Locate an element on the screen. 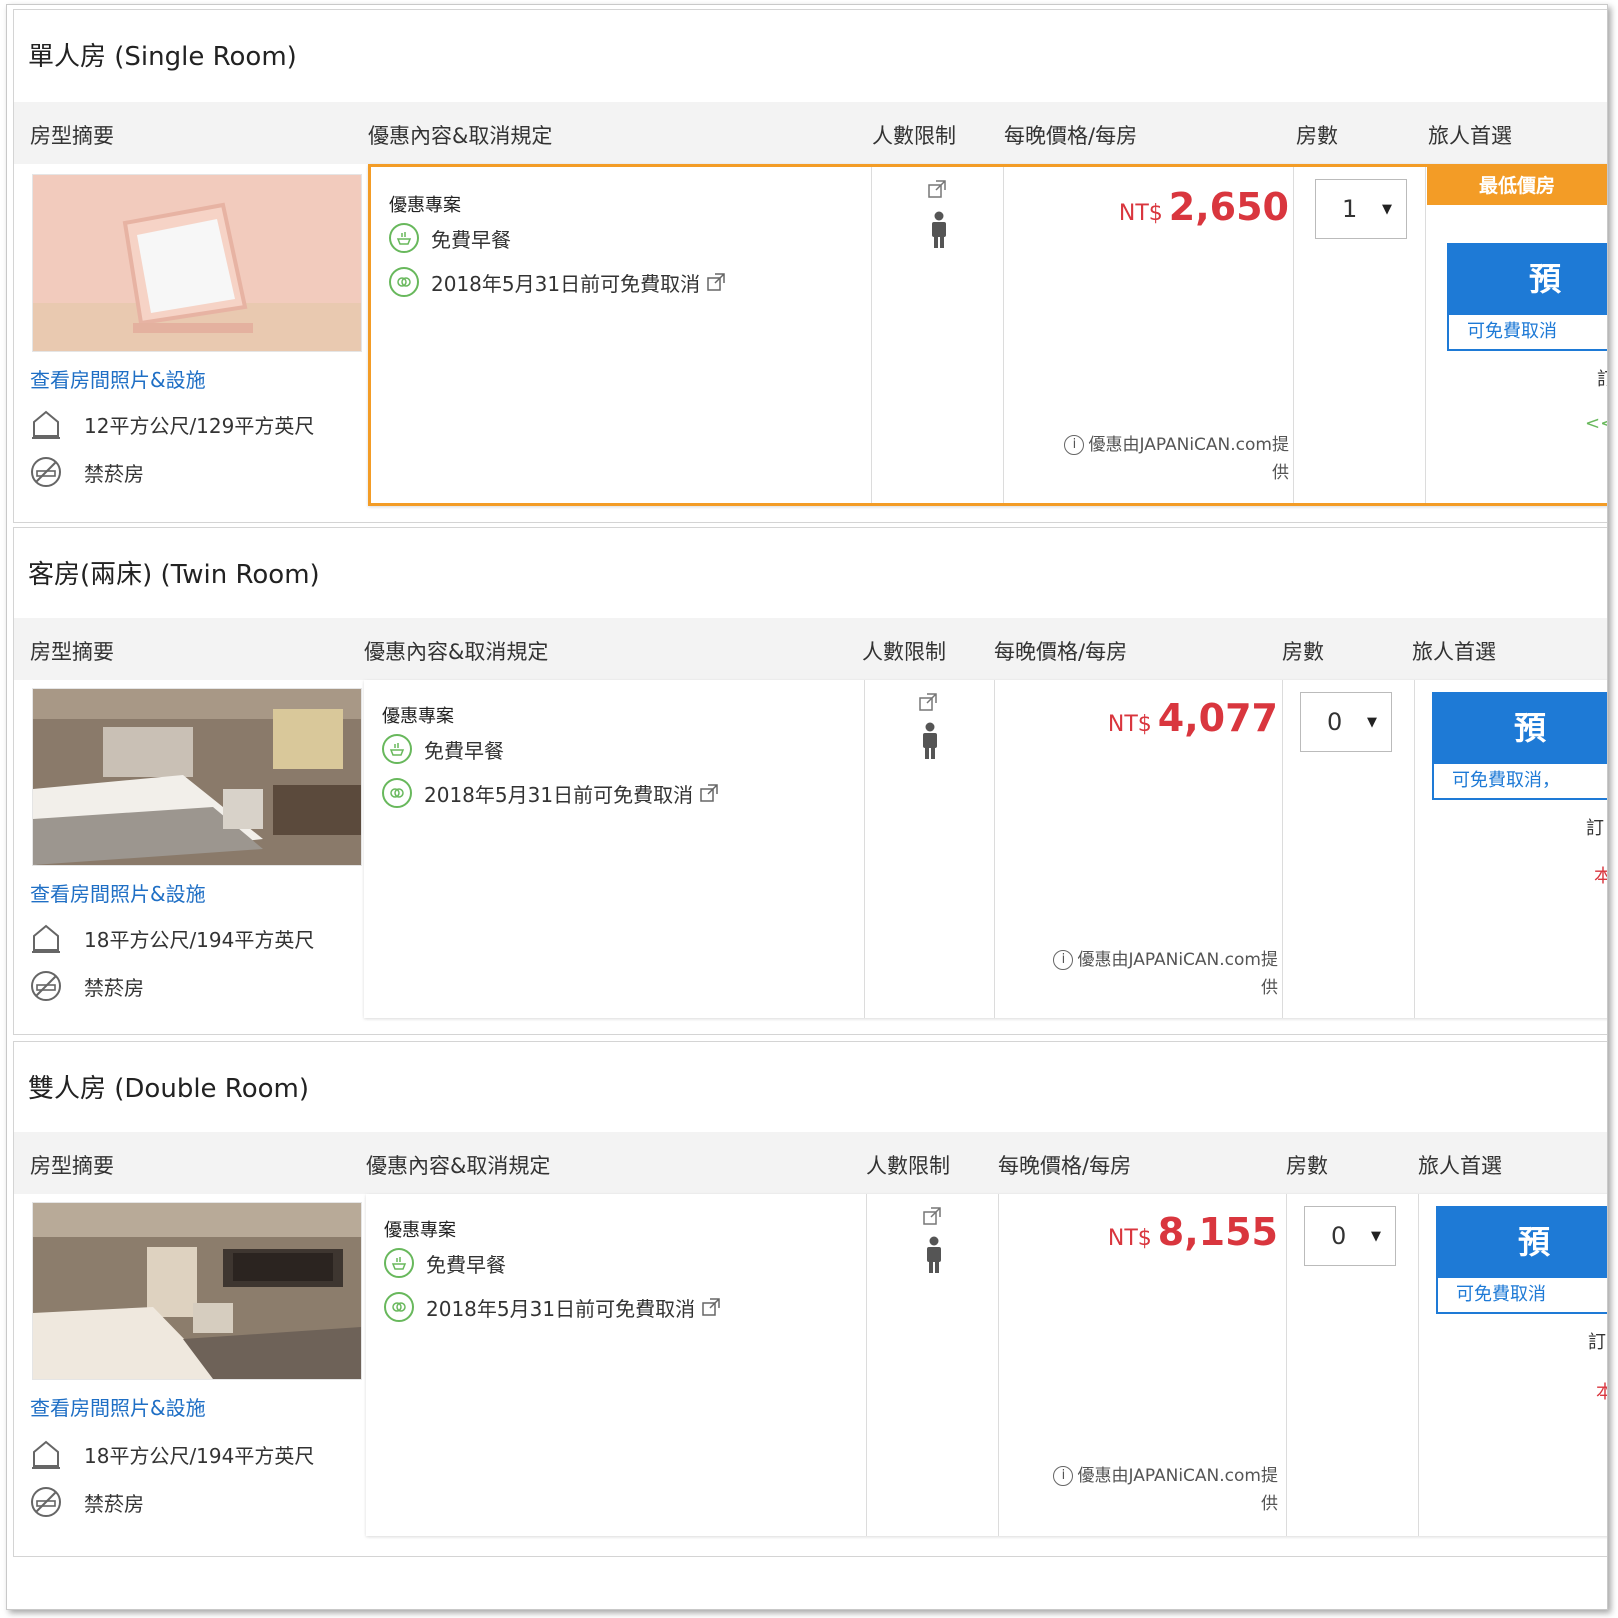 This screenshot has height=1618, width=1618. provider-line-2: 供 is located at coordinates (1269, 1504).